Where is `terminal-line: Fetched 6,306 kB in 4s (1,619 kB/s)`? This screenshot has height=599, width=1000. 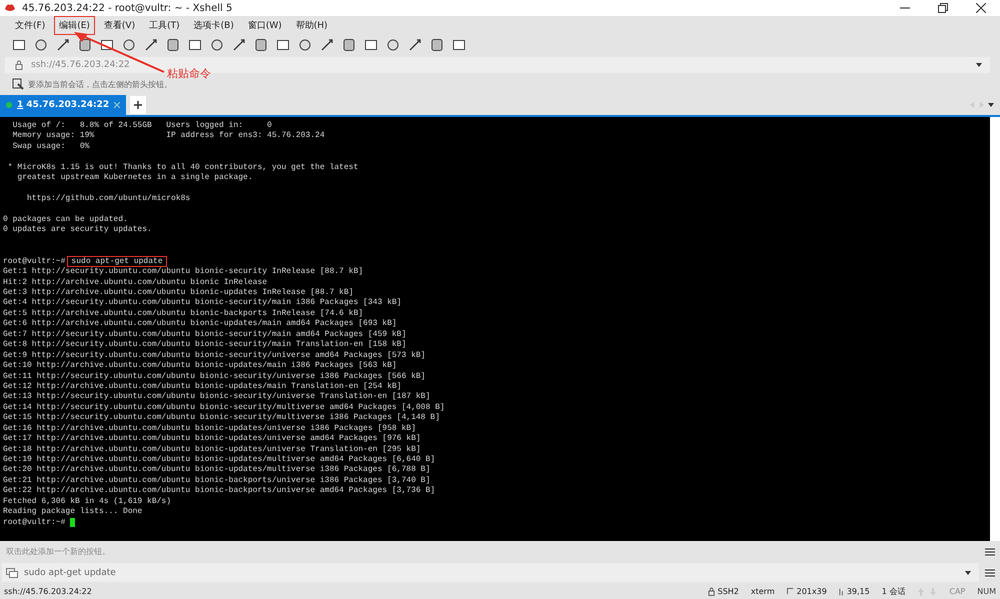 terminal-line: Fetched 6,306 kB in 4s (1,619 kB/s) is located at coordinates (87, 501).